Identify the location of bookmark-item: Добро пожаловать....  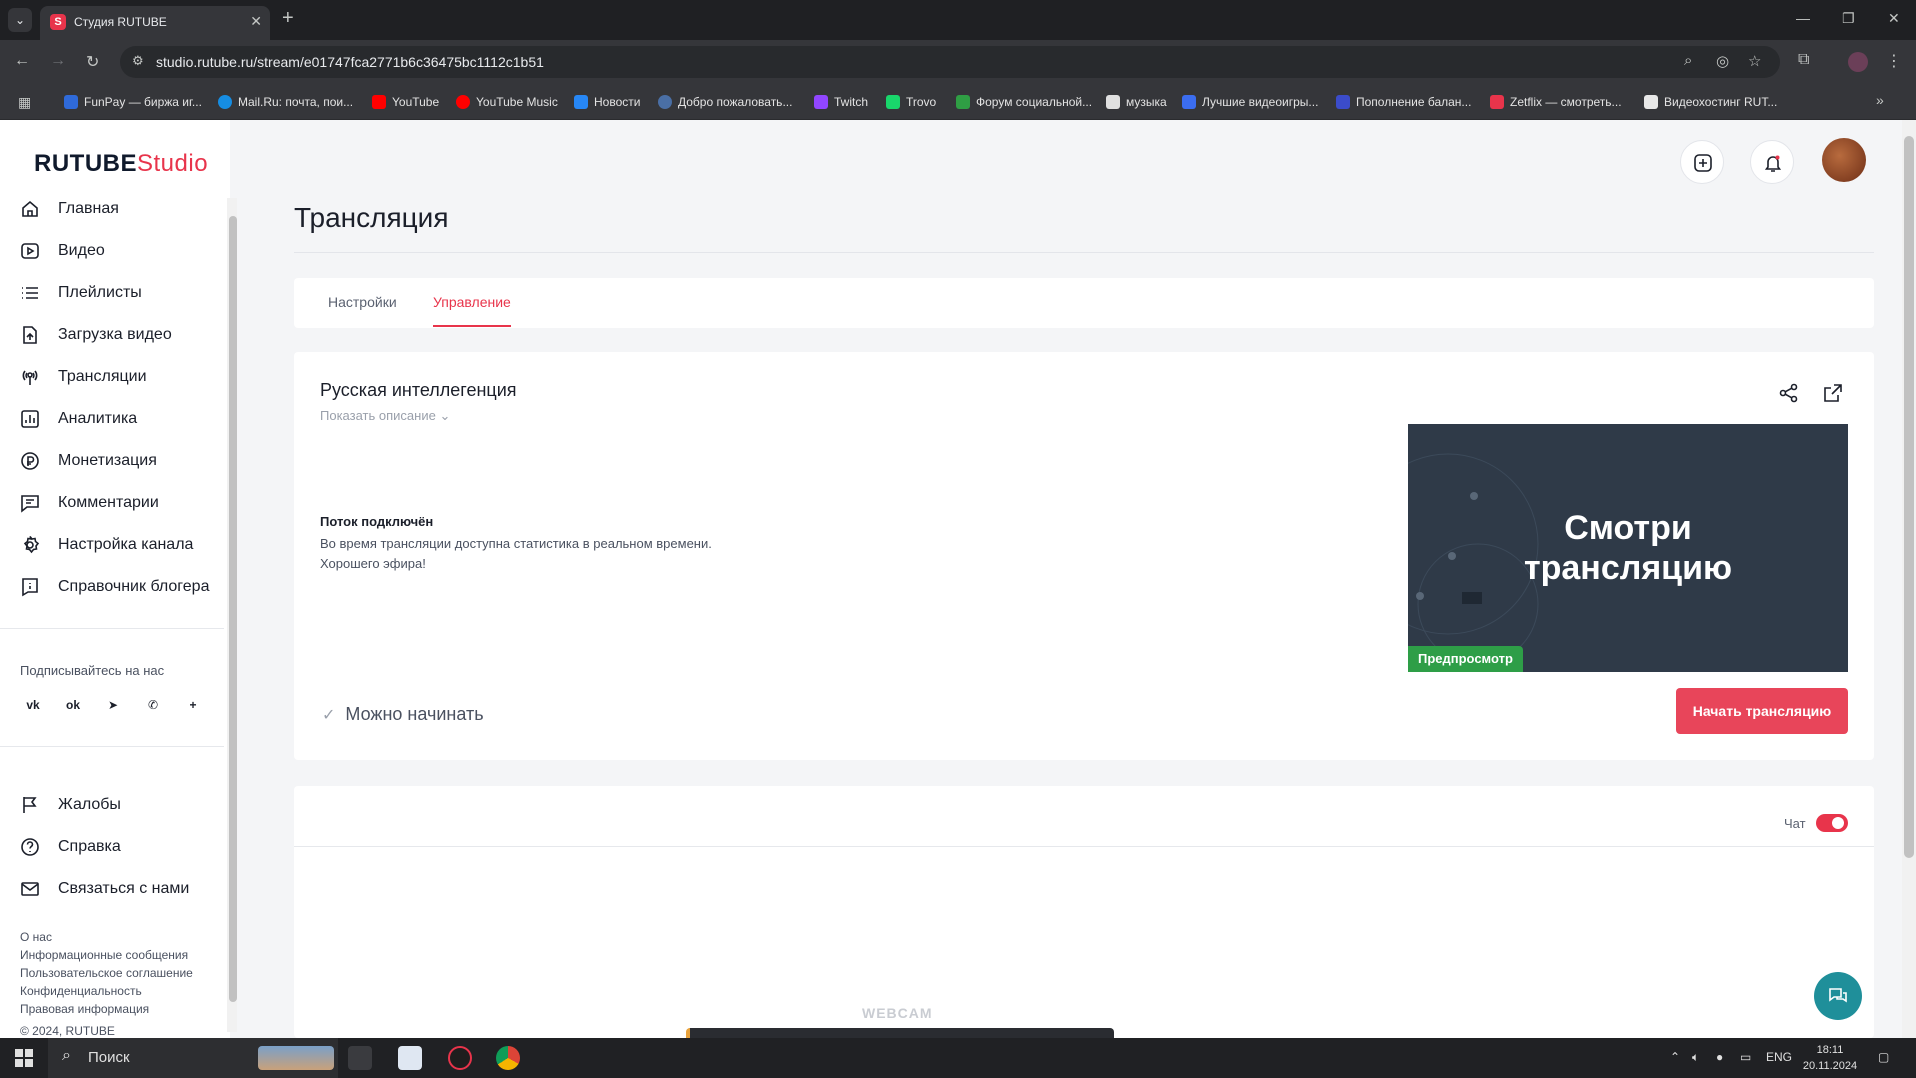
(725, 102).